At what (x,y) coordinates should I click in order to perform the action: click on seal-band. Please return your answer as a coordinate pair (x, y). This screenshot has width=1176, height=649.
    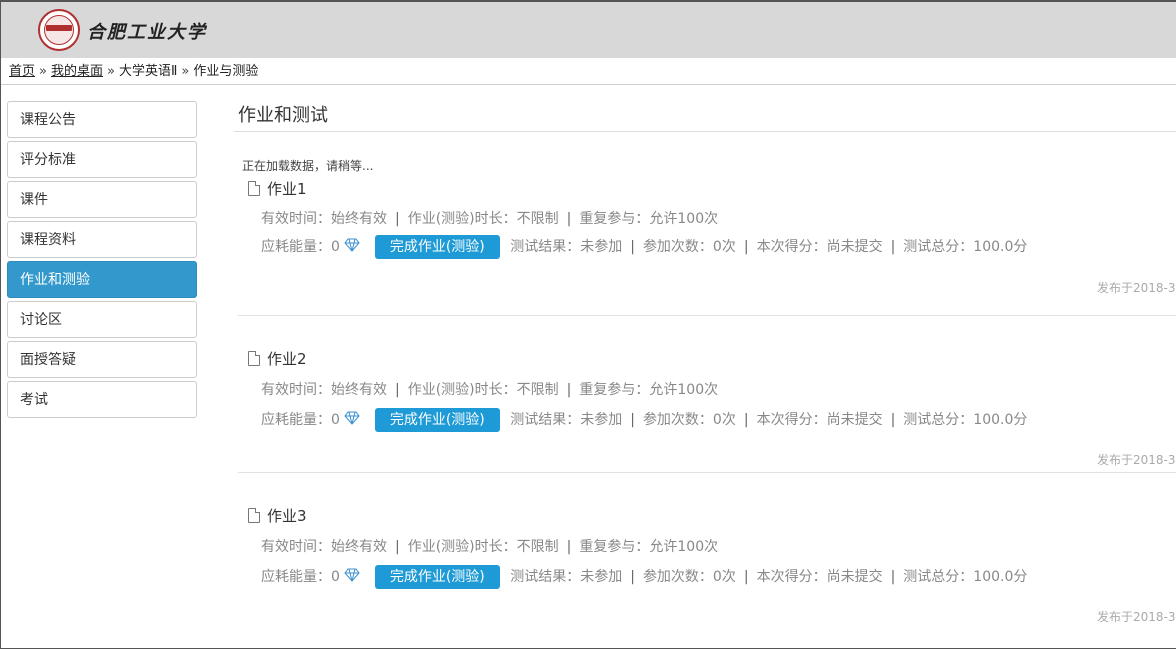
    Looking at the image, I should click on (59, 28).